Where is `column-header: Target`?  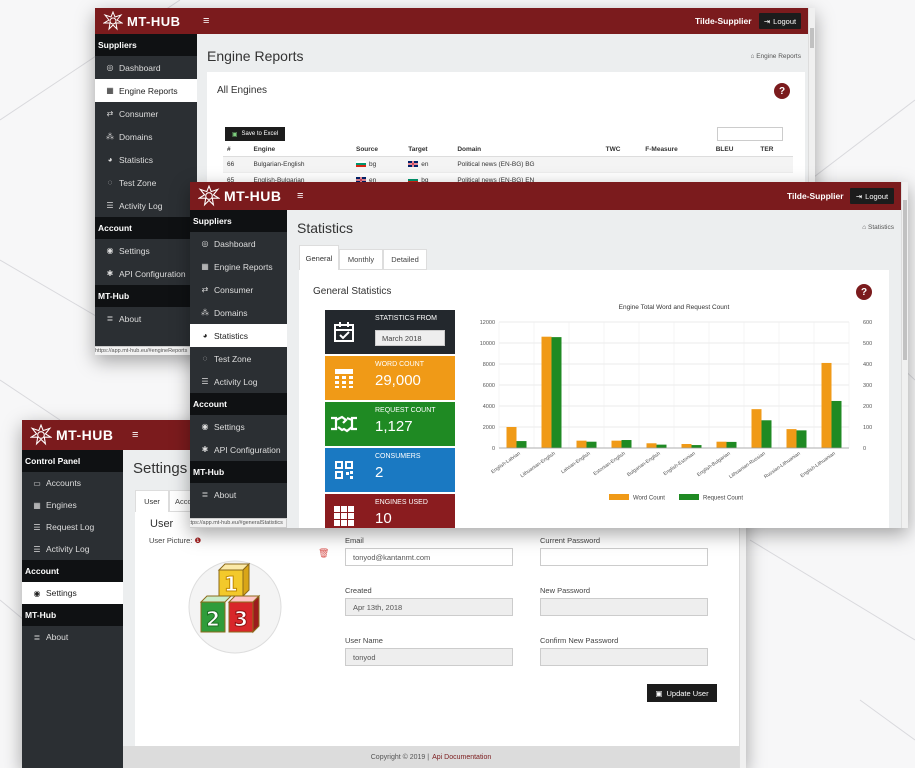 column-header: Target is located at coordinates (429, 150).